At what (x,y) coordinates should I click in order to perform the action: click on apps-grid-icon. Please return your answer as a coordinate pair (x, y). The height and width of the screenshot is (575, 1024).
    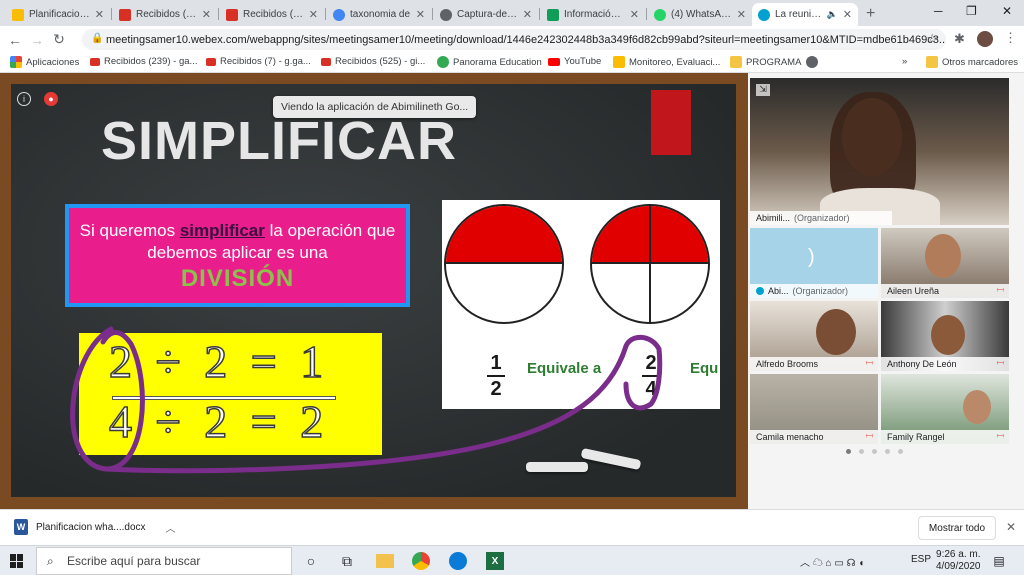
    Looking at the image, I should click on (16, 62).